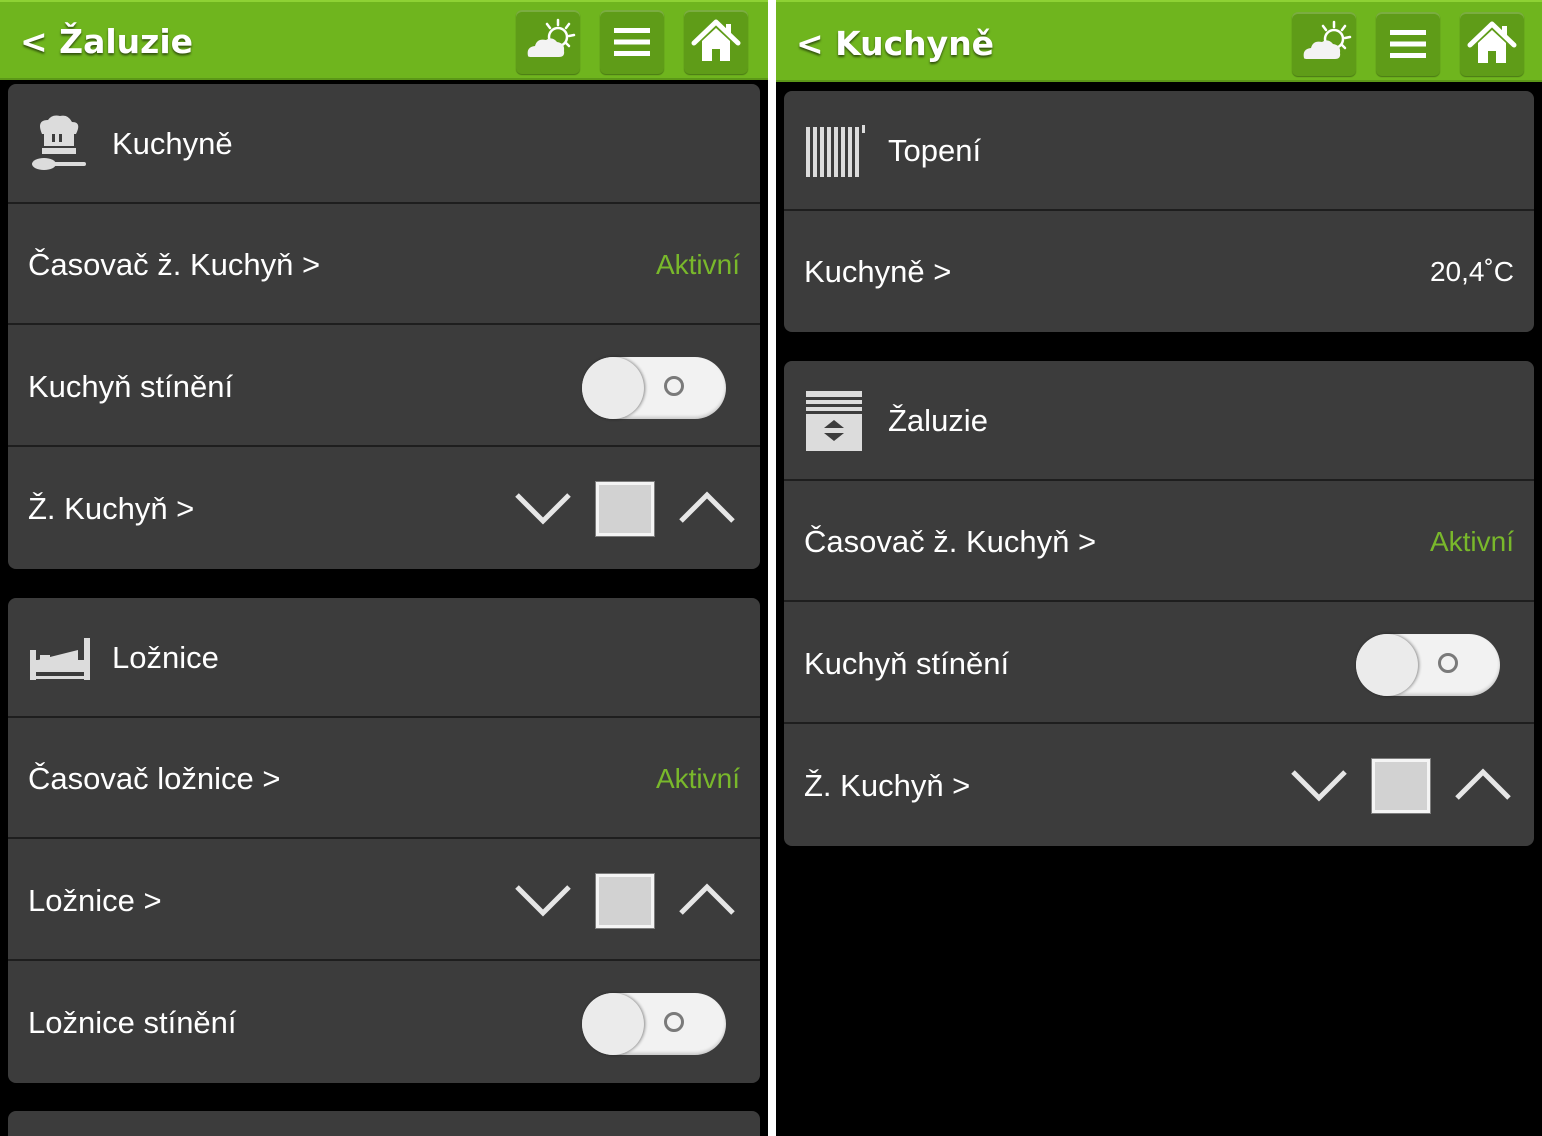 The height and width of the screenshot is (1136, 1542). Describe the element at coordinates (835, 151) in the screenshot. I see `radiator-icon` at that location.